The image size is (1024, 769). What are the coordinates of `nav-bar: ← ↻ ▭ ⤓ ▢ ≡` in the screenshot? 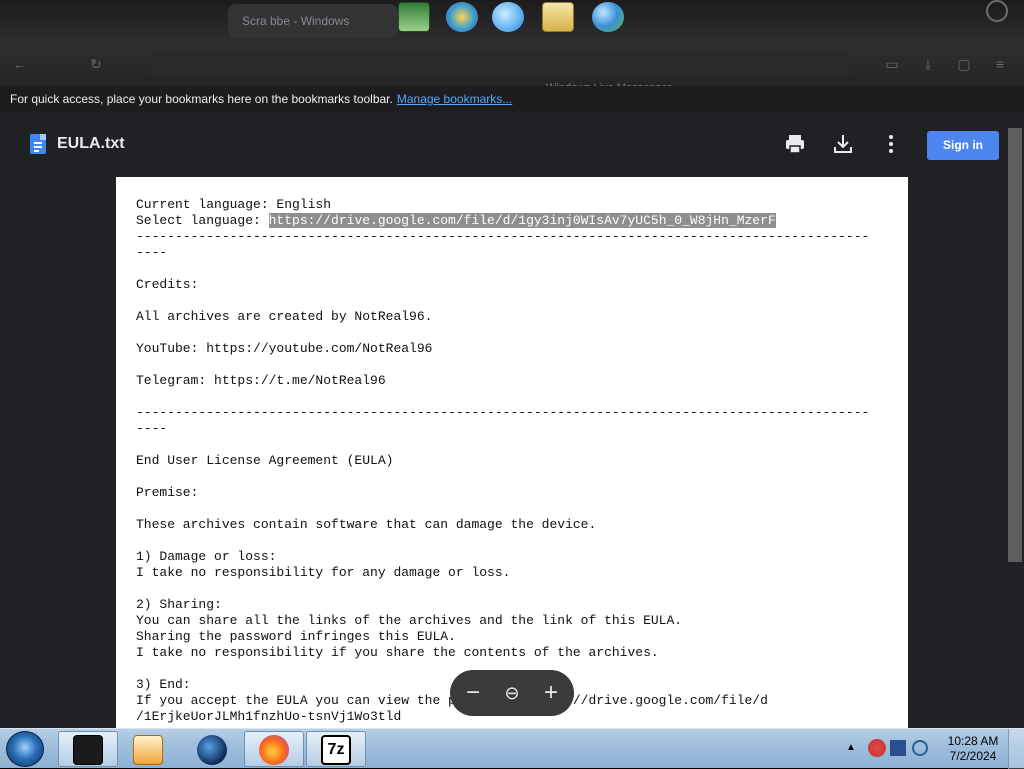 It's located at (512, 65).